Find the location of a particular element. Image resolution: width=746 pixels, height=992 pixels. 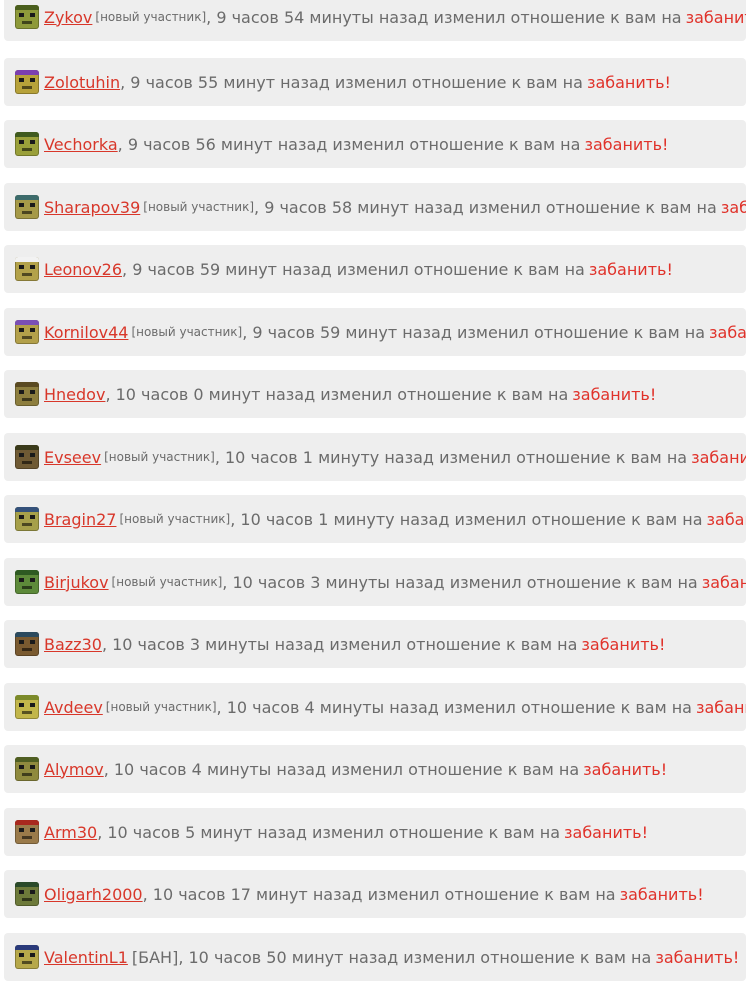

username-link: Kornilov44 is located at coordinates (86, 332).